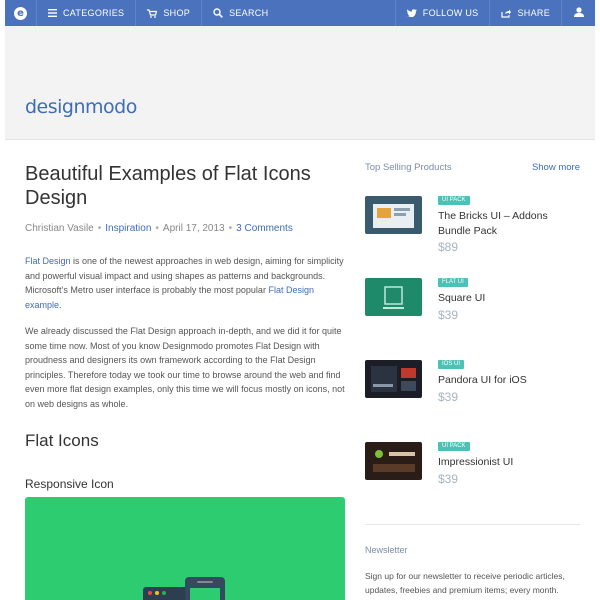 This screenshot has height=600, width=600. Describe the element at coordinates (533, 13) in the screenshot. I see `share-label: SHARE` at that location.